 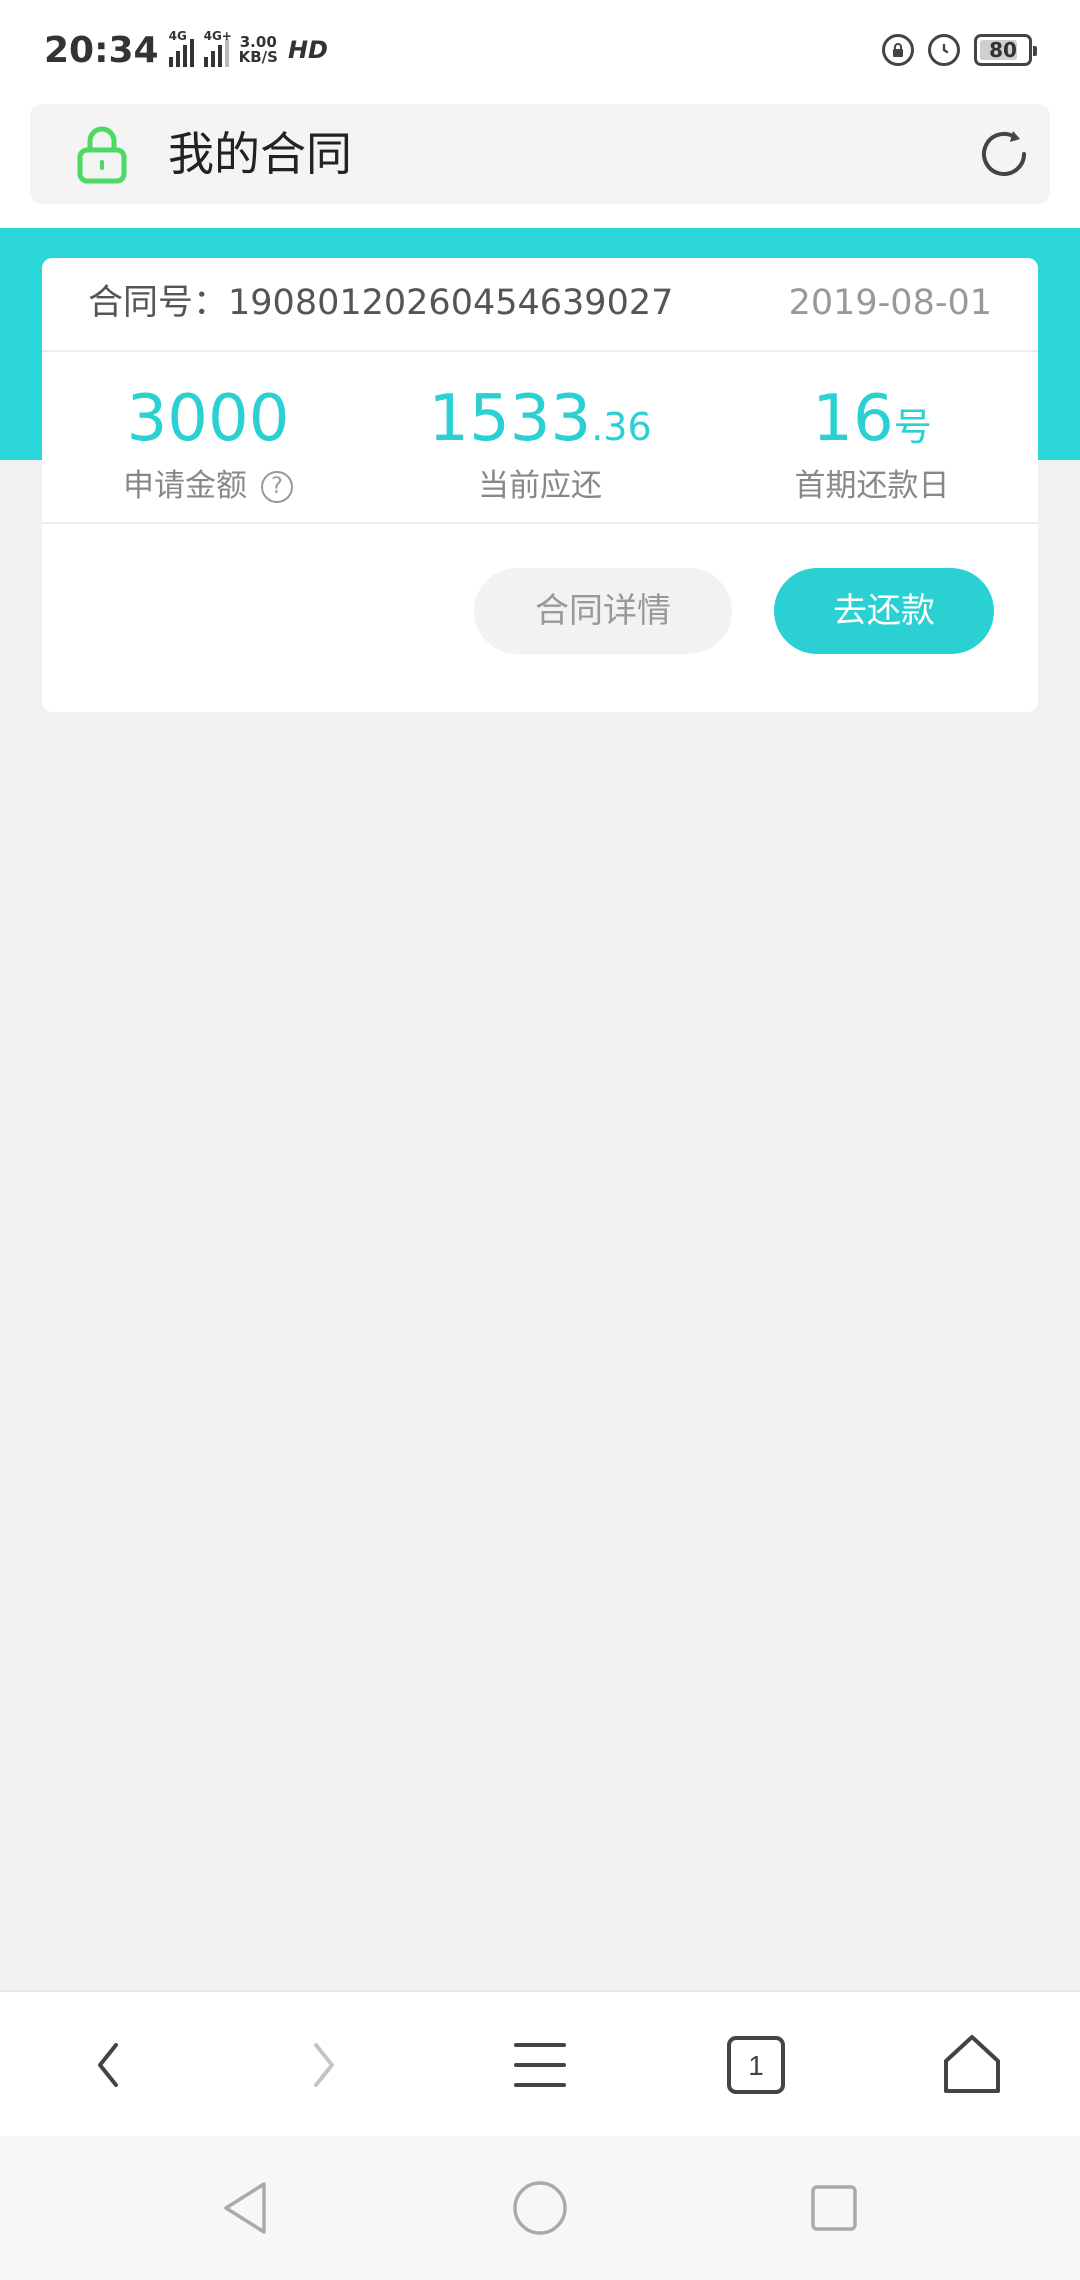 I want to click on refresh-icon, so click(x=1004, y=154).